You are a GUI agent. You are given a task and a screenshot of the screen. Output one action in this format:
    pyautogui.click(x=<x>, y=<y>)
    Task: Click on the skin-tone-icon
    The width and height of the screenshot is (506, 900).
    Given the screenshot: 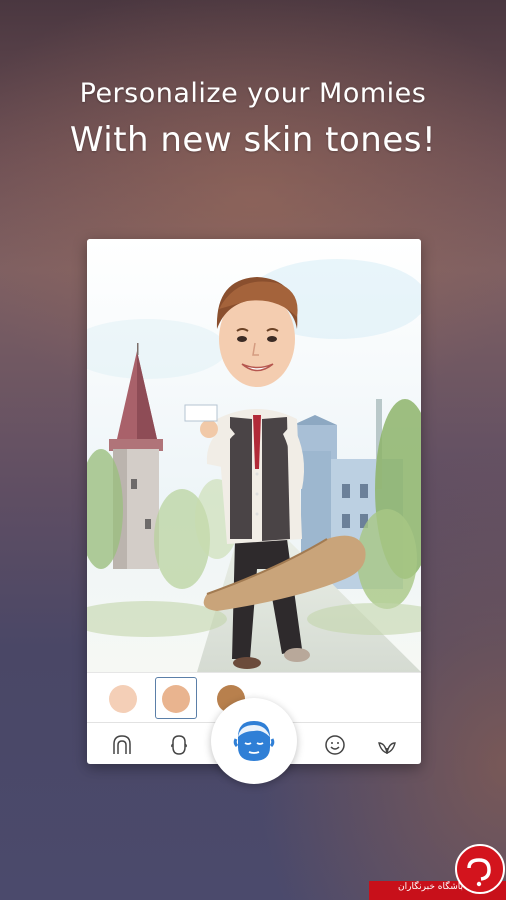 What is the action you would take?
    pyautogui.click(x=254, y=741)
    